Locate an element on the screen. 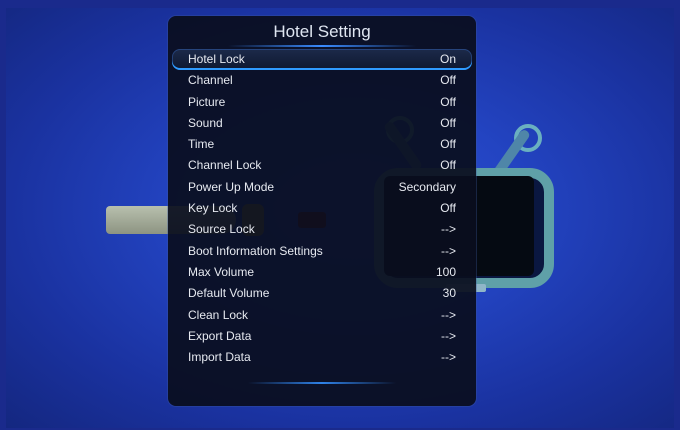 The width and height of the screenshot is (680, 430). menu-item-label: Channel is located at coordinates (210, 80).